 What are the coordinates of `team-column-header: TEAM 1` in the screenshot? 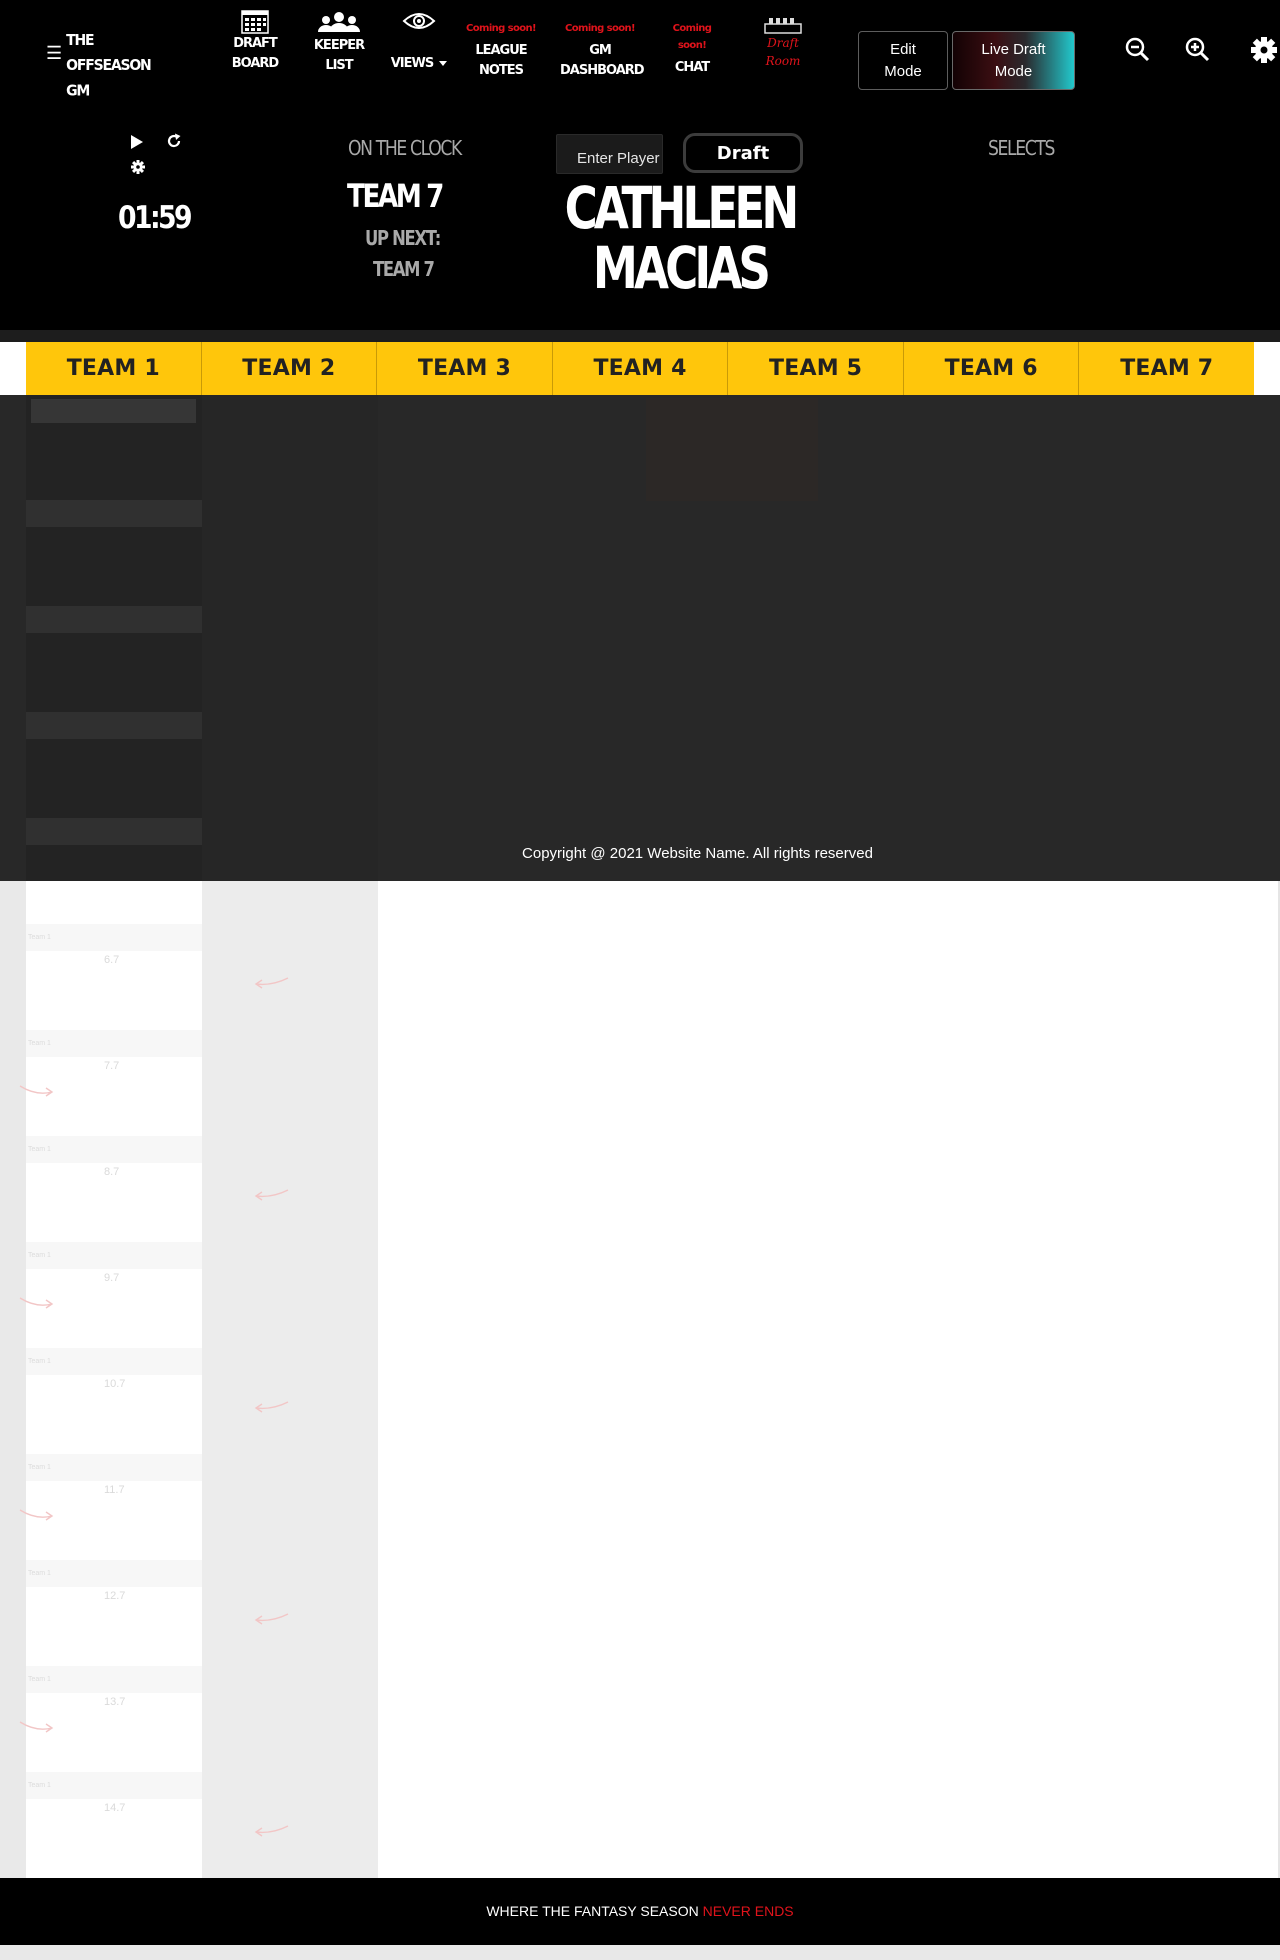 It's located at (114, 368).